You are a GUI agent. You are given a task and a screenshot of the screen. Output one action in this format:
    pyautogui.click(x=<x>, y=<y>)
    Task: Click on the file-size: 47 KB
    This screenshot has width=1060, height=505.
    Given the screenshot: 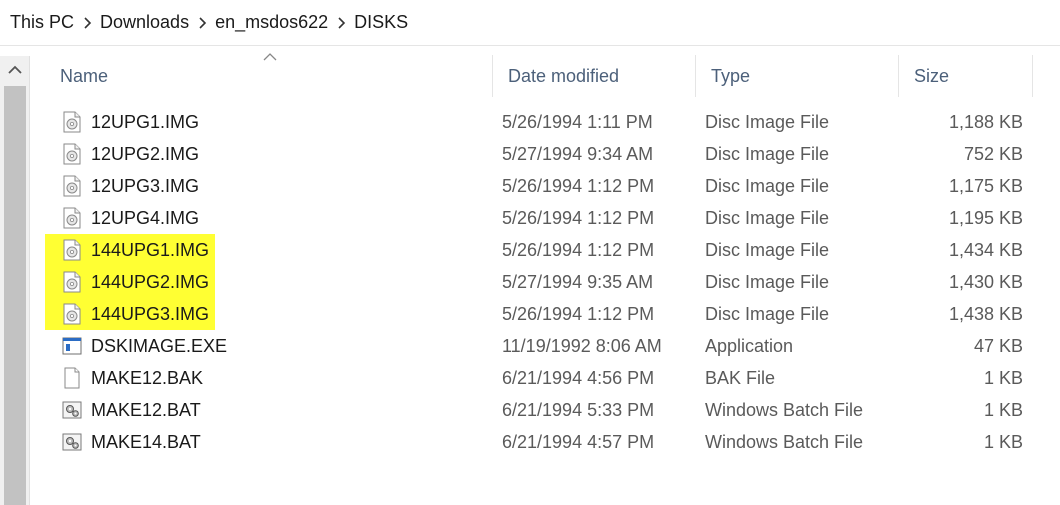 What is the action you would take?
    pyautogui.click(x=998, y=346)
    